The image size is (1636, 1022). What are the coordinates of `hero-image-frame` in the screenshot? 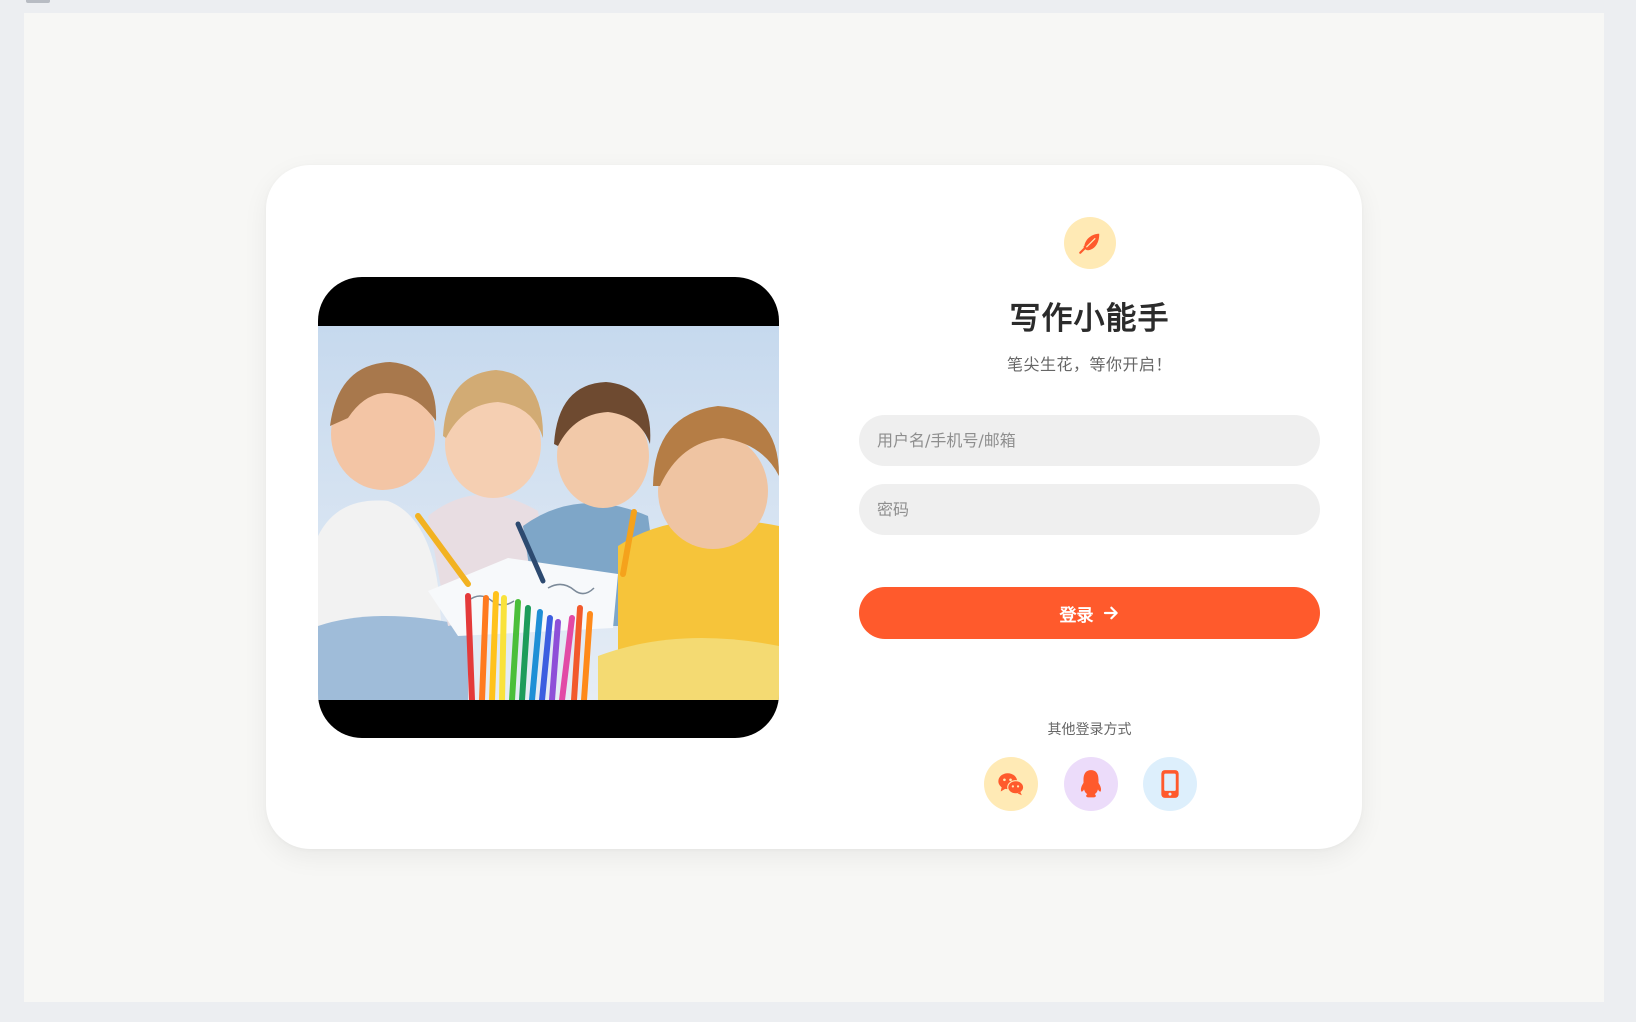 It's located at (548, 507).